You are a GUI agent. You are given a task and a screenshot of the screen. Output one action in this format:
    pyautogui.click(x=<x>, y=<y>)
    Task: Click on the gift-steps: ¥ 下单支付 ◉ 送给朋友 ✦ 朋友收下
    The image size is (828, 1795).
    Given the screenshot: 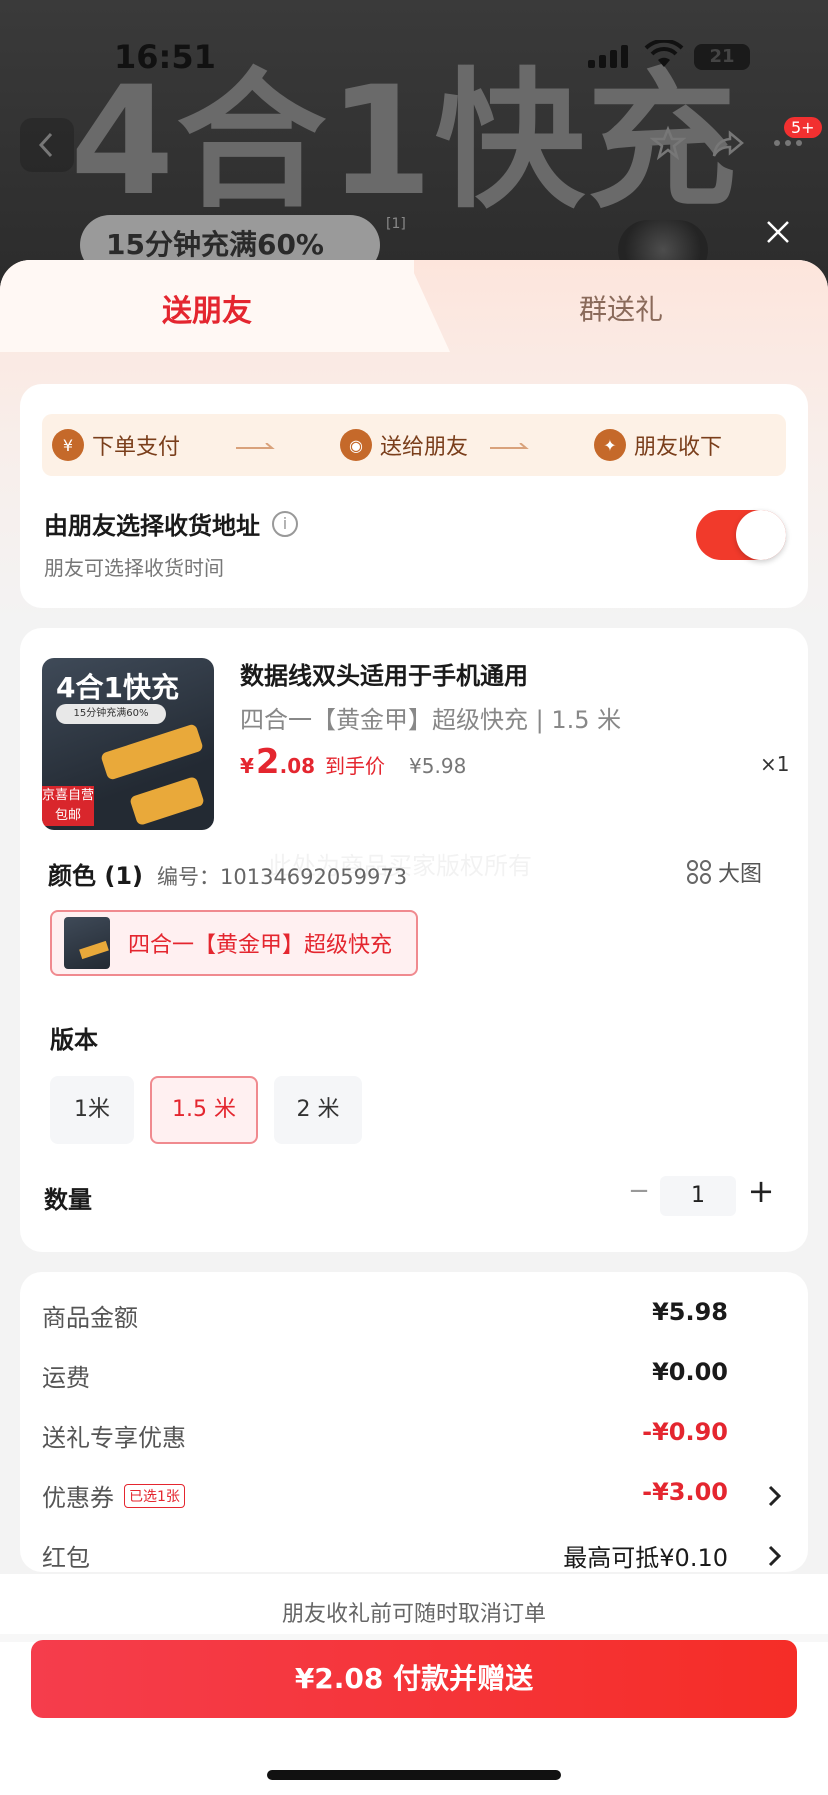 What is the action you would take?
    pyautogui.click(x=414, y=445)
    